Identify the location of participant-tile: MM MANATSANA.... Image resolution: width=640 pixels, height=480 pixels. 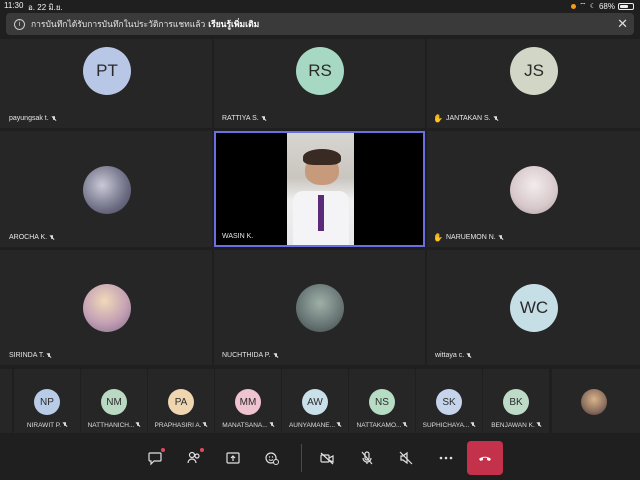
(248, 401).